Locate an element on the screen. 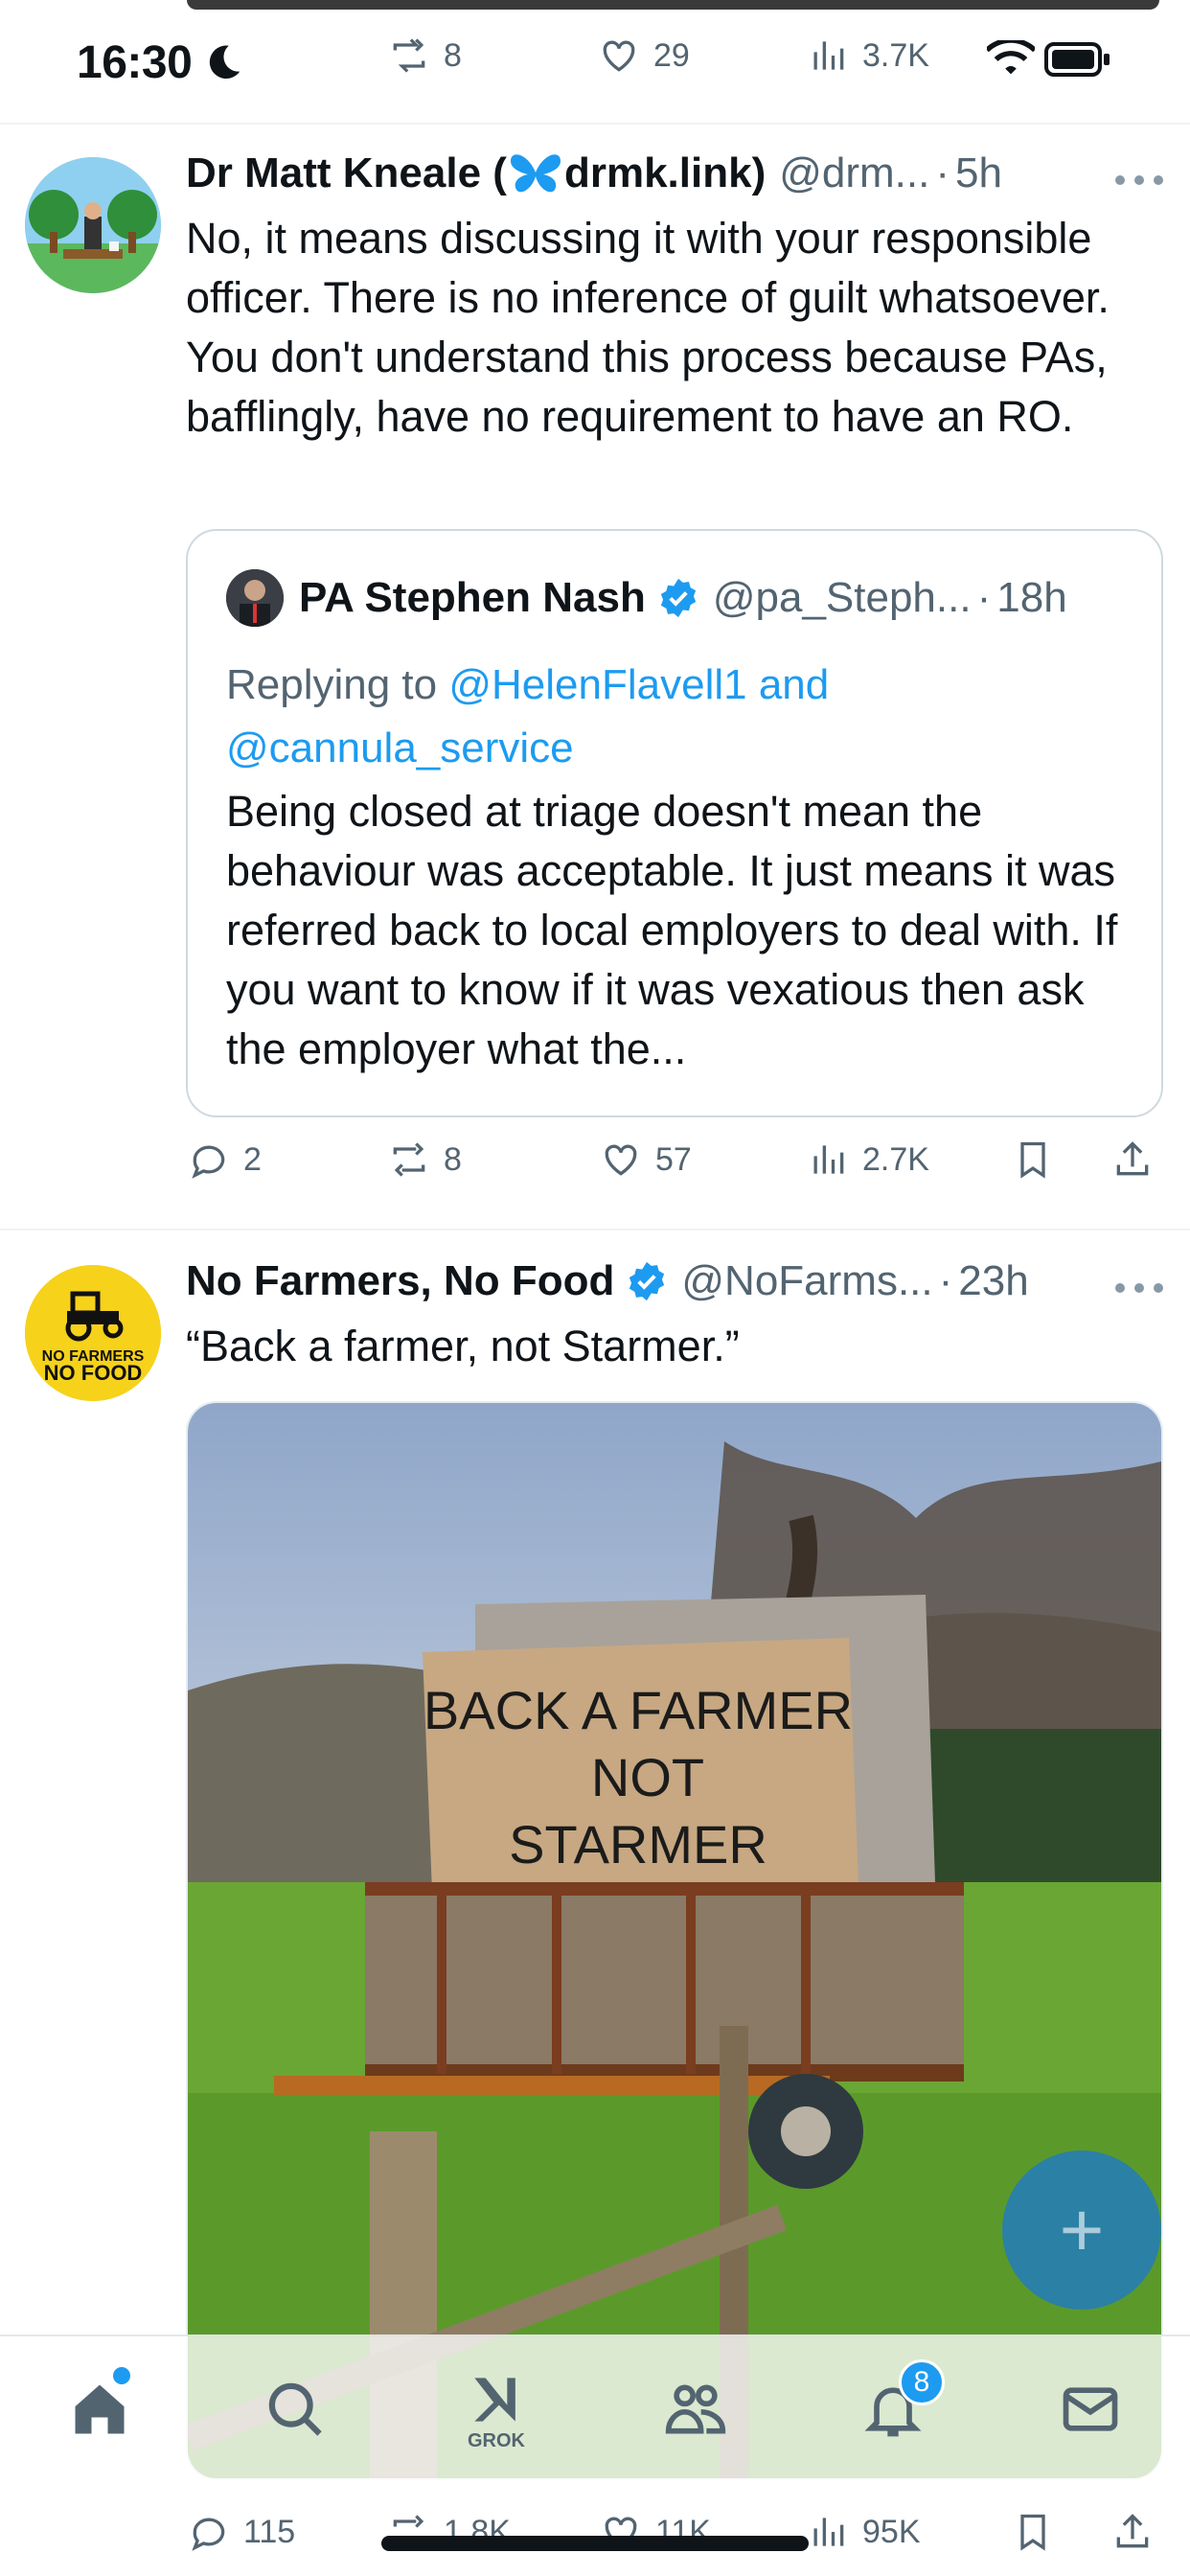 This screenshot has height=2576, width=1190. reply-button: 2 is located at coordinates (225, 1159).